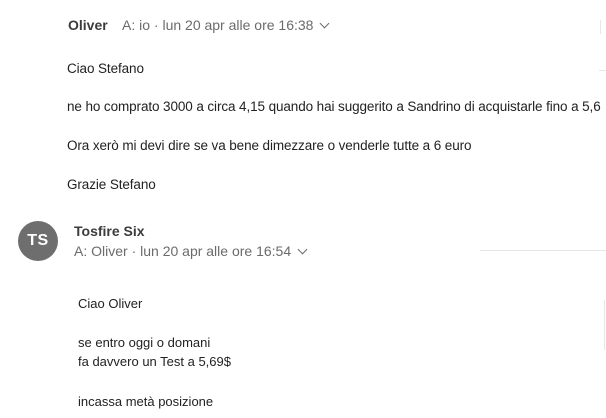 The width and height of the screenshot is (606, 418). What do you see at coordinates (105, 68) in the screenshot?
I see `message1-body-line-1: Ciao Stefano` at bounding box center [105, 68].